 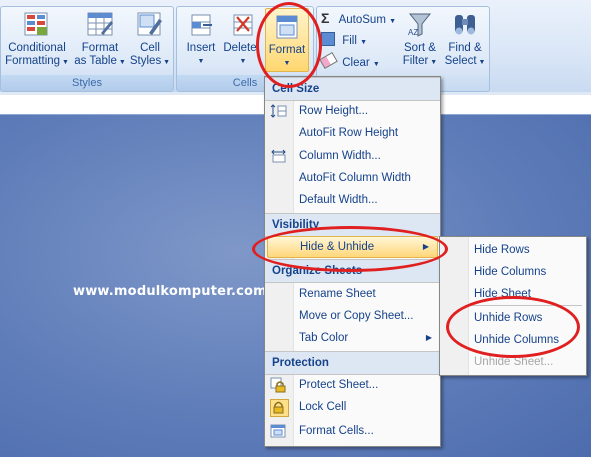 I want to click on cell-styles-label-1: Cell, so click(x=150, y=48).